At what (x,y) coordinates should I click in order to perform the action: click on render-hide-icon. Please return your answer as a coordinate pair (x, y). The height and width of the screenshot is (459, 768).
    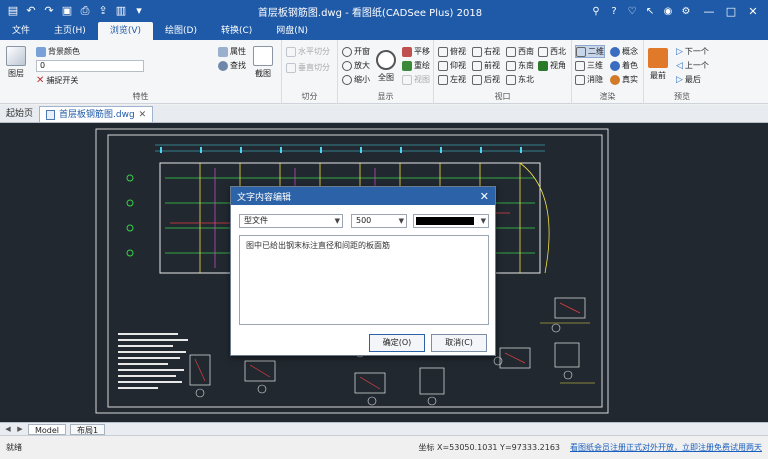
    Looking at the image, I should click on (580, 79).